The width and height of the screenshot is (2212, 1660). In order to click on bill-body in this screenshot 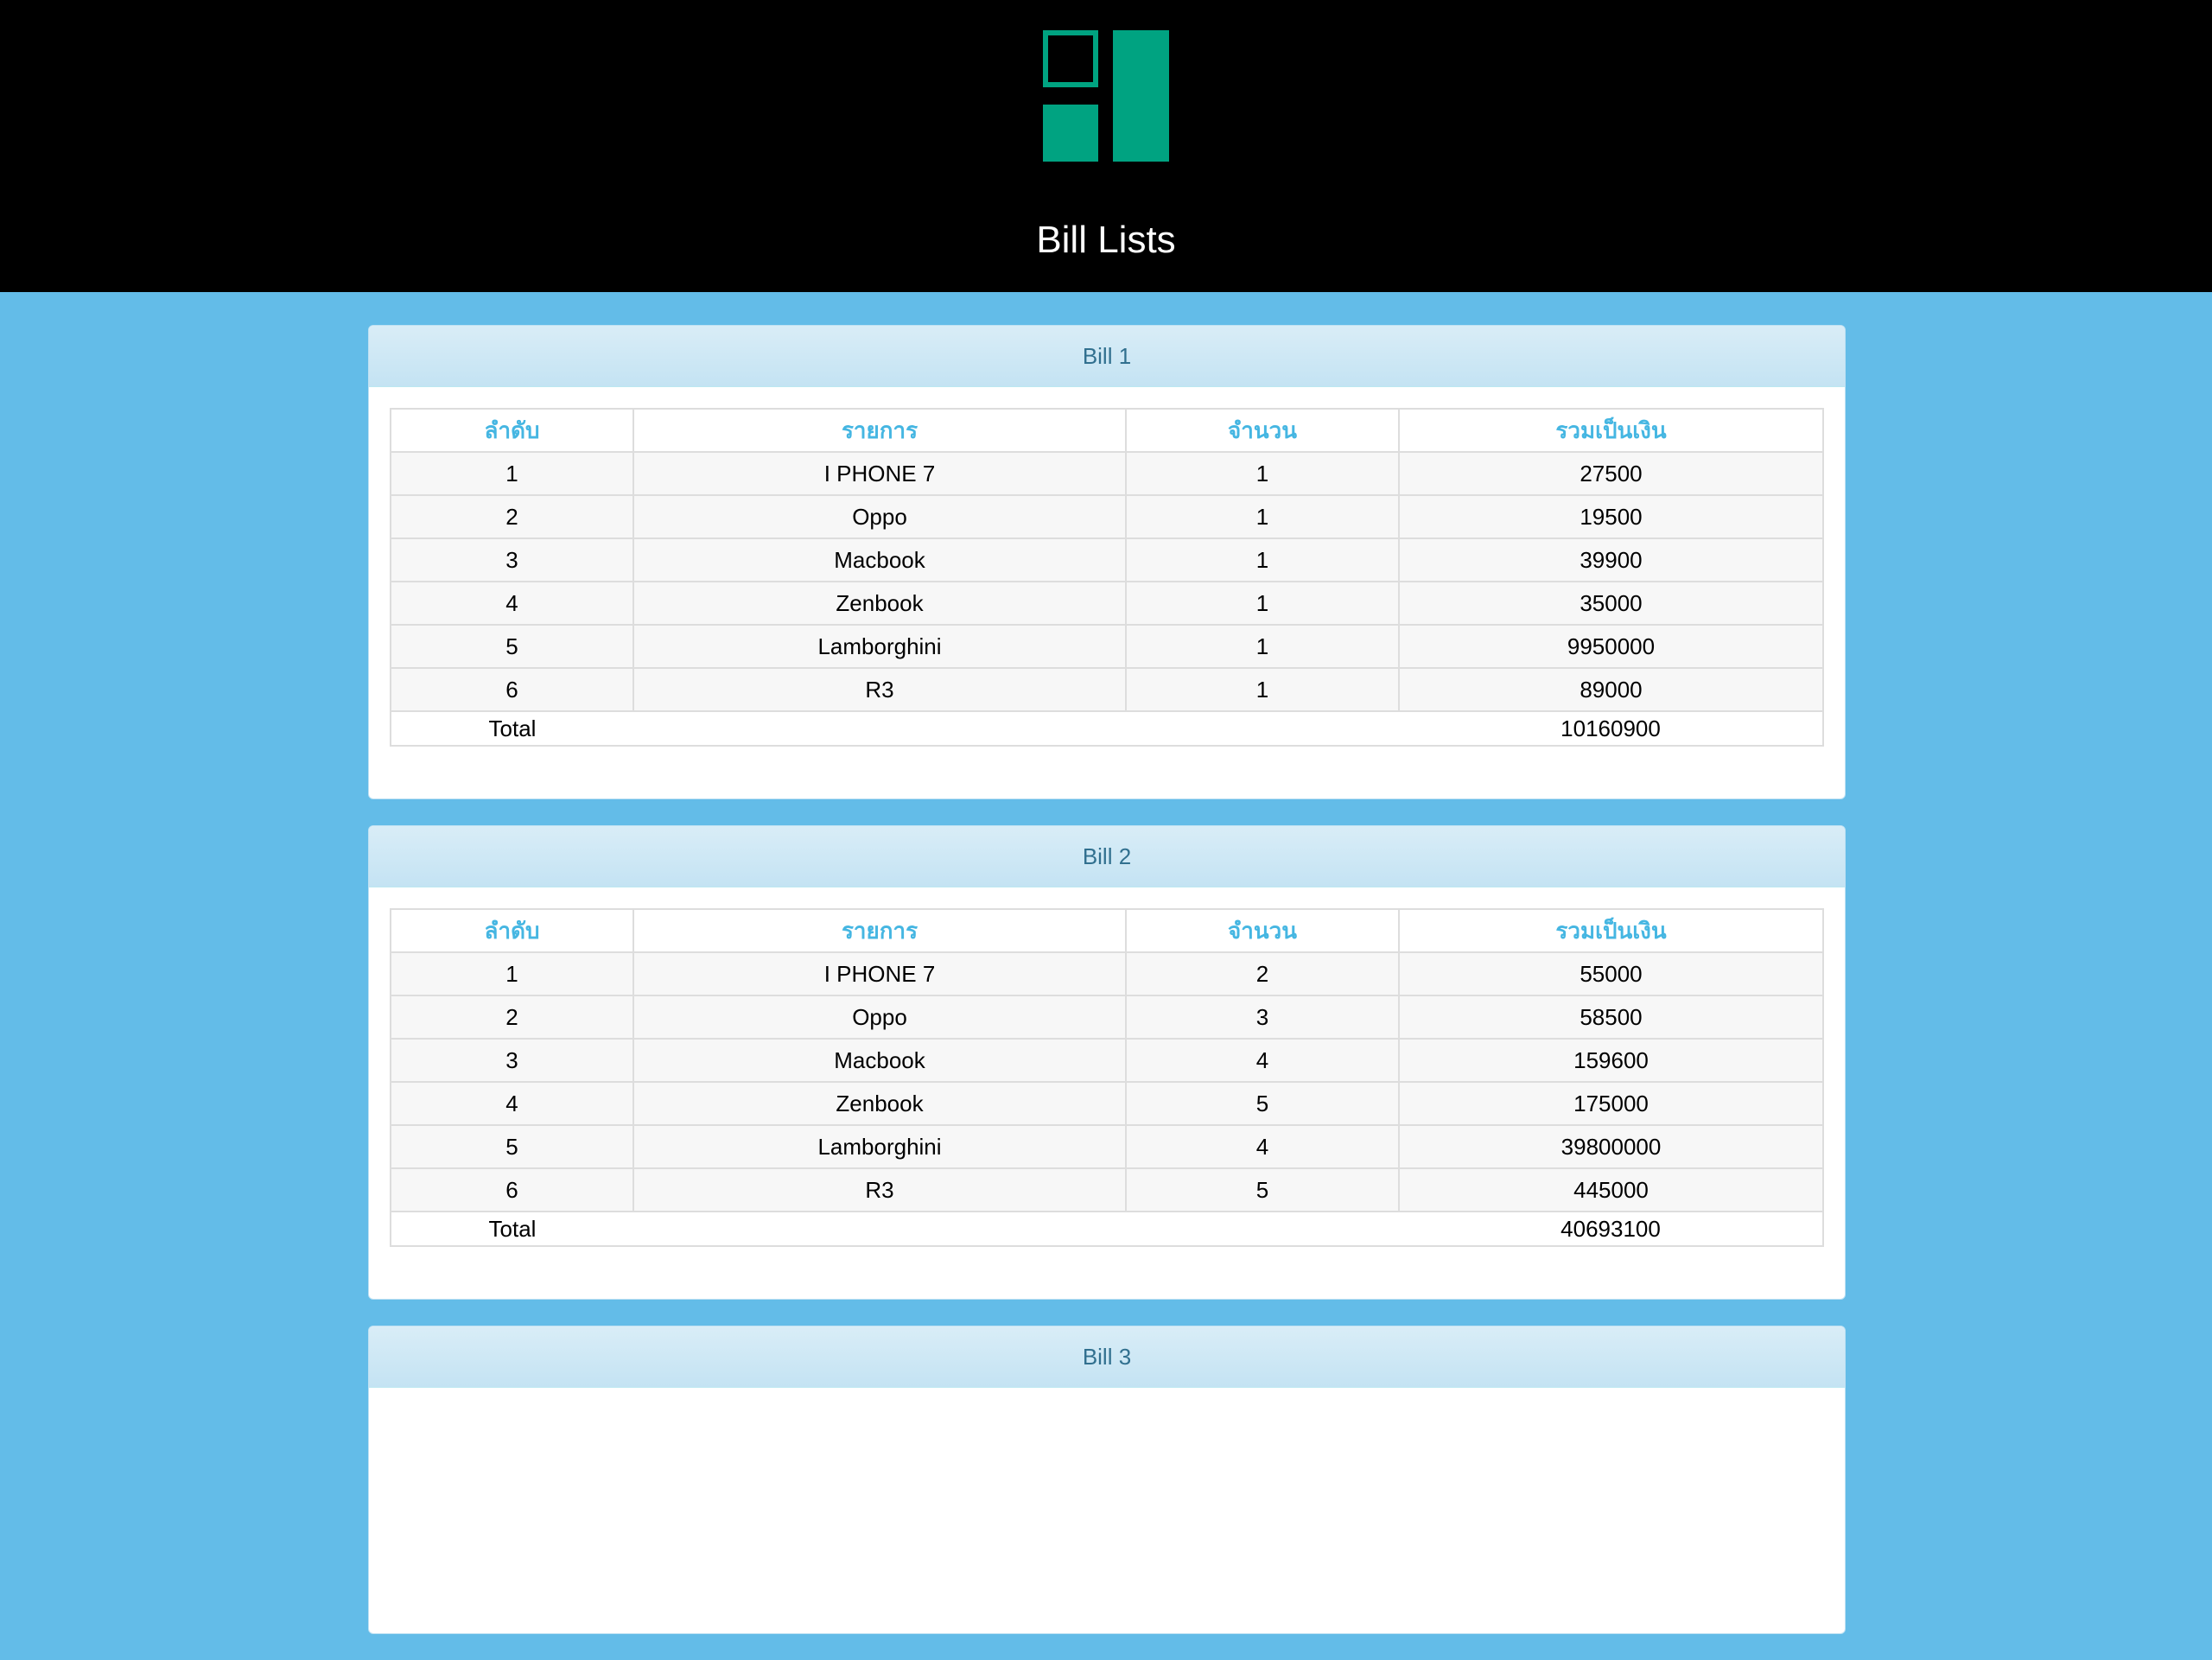, I will do `click(1107, 1510)`.